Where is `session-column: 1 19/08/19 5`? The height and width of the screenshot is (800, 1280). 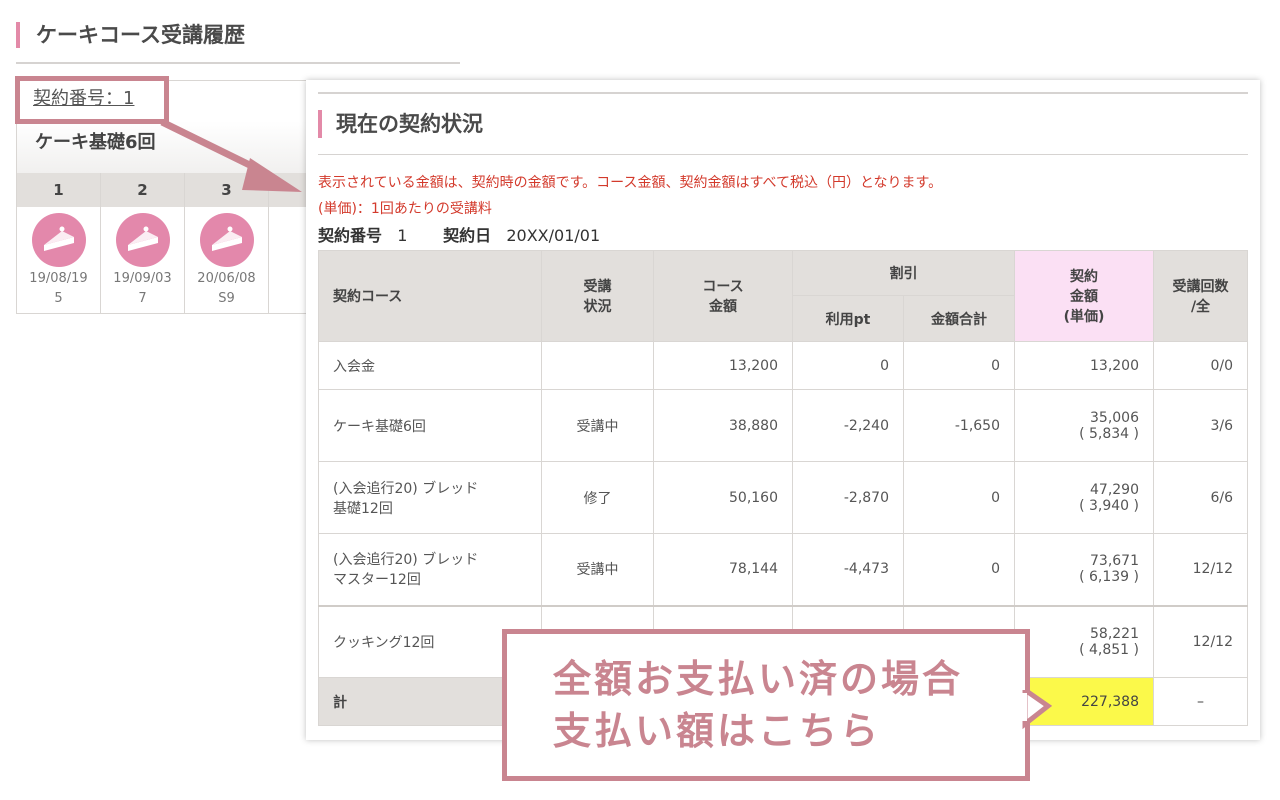 session-column: 1 19/08/19 5 is located at coordinates (59, 243).